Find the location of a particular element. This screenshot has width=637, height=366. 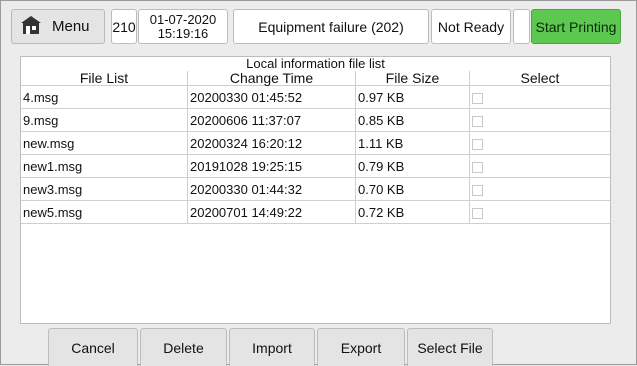

table-row: 4.msg 20200330 01:45:52 0.97 KB is located at coordinates (315, 97).